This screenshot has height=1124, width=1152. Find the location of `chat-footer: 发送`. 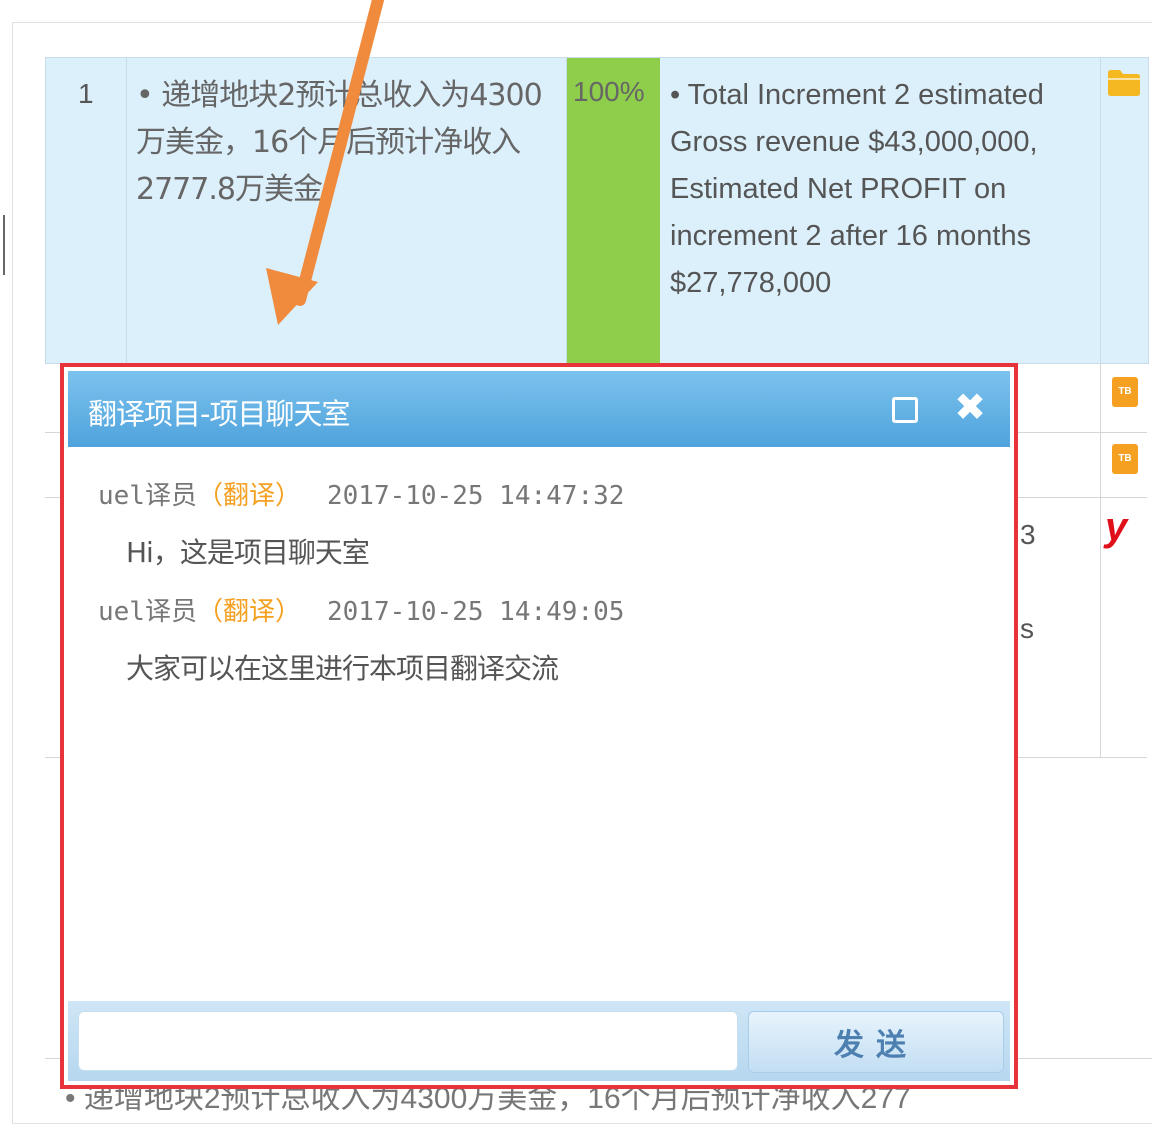

chat-footer: 发送 is located at coordinates (539, 1041).